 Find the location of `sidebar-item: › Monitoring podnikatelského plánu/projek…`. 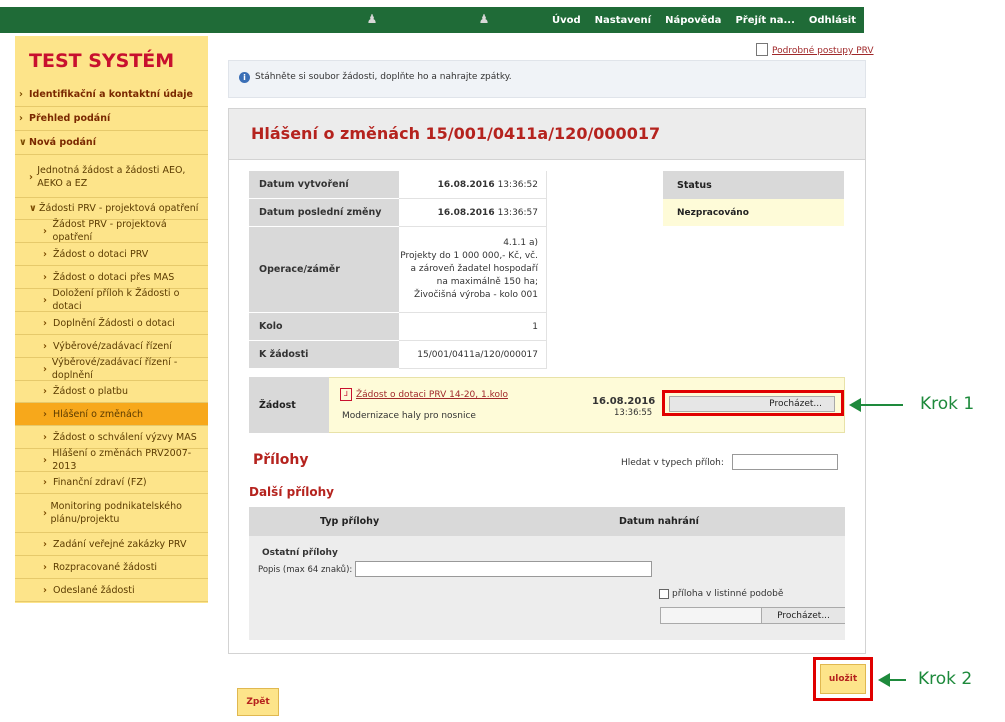

sidebar-item: › Monitoring podnikatelského plánu/projek… is located at coordinates (111, 513).